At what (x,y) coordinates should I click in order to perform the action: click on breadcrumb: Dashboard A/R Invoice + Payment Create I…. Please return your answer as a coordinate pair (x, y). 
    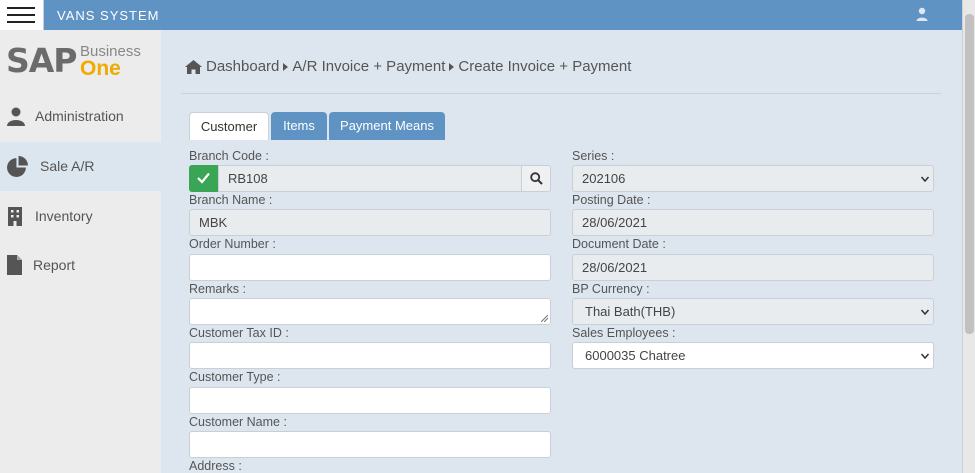
    Looking at the image, I should click on (408, 66).